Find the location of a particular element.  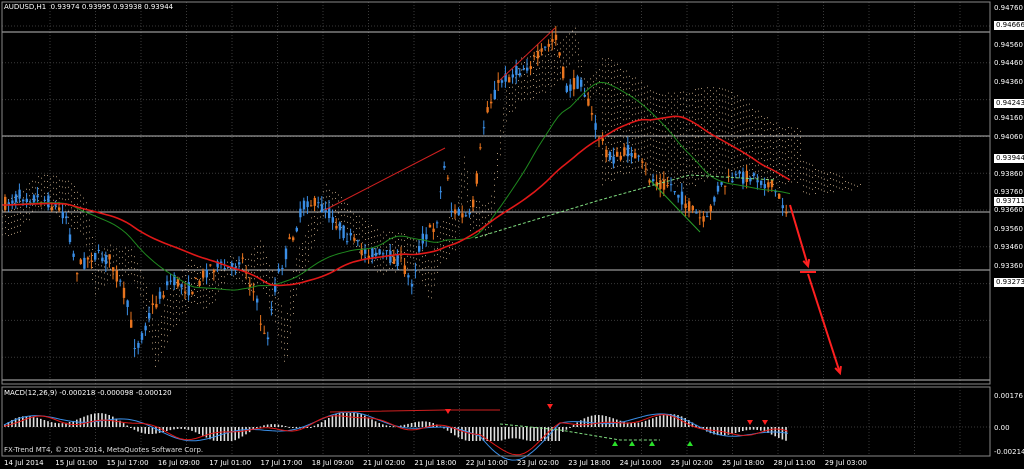

ohlc-values: 0.93974 0.93995 0.93938 0.93944 is located at coordinates (112, 7).